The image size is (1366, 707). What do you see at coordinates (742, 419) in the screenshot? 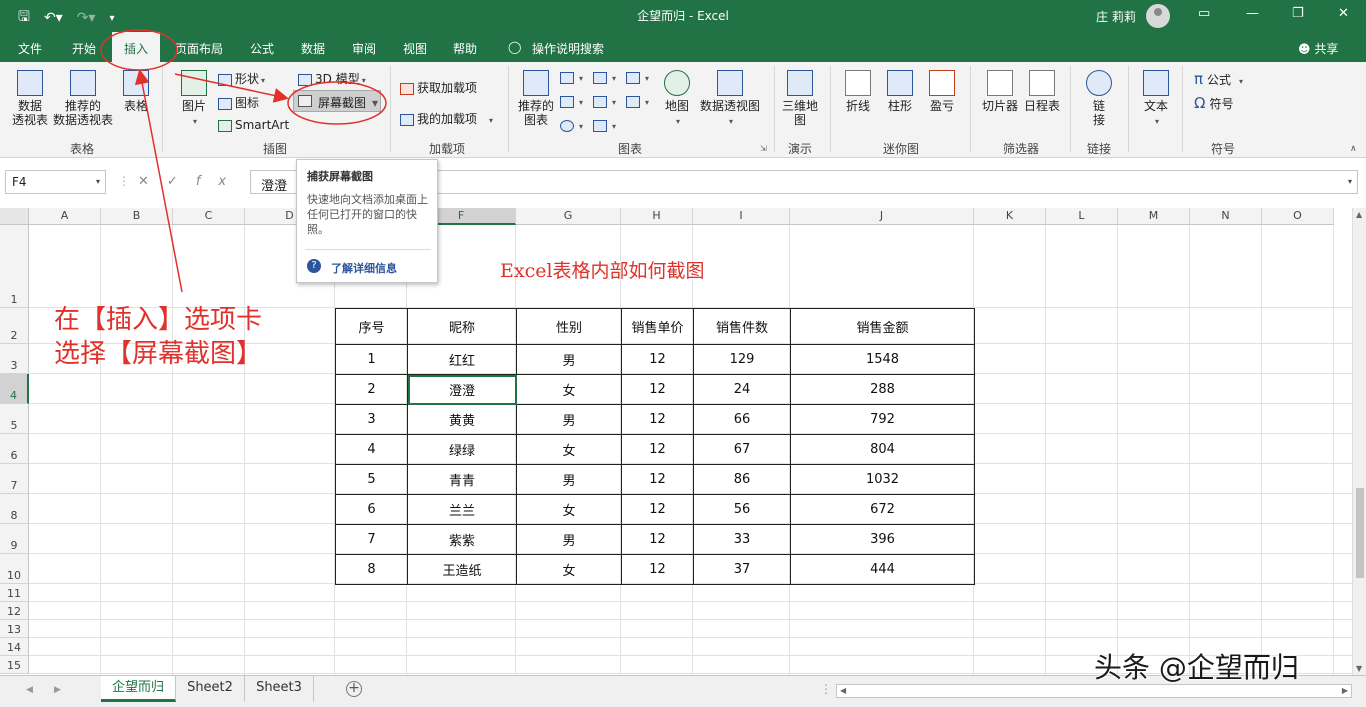
I see `table-cell: 66` at bounding box center [742, 419].